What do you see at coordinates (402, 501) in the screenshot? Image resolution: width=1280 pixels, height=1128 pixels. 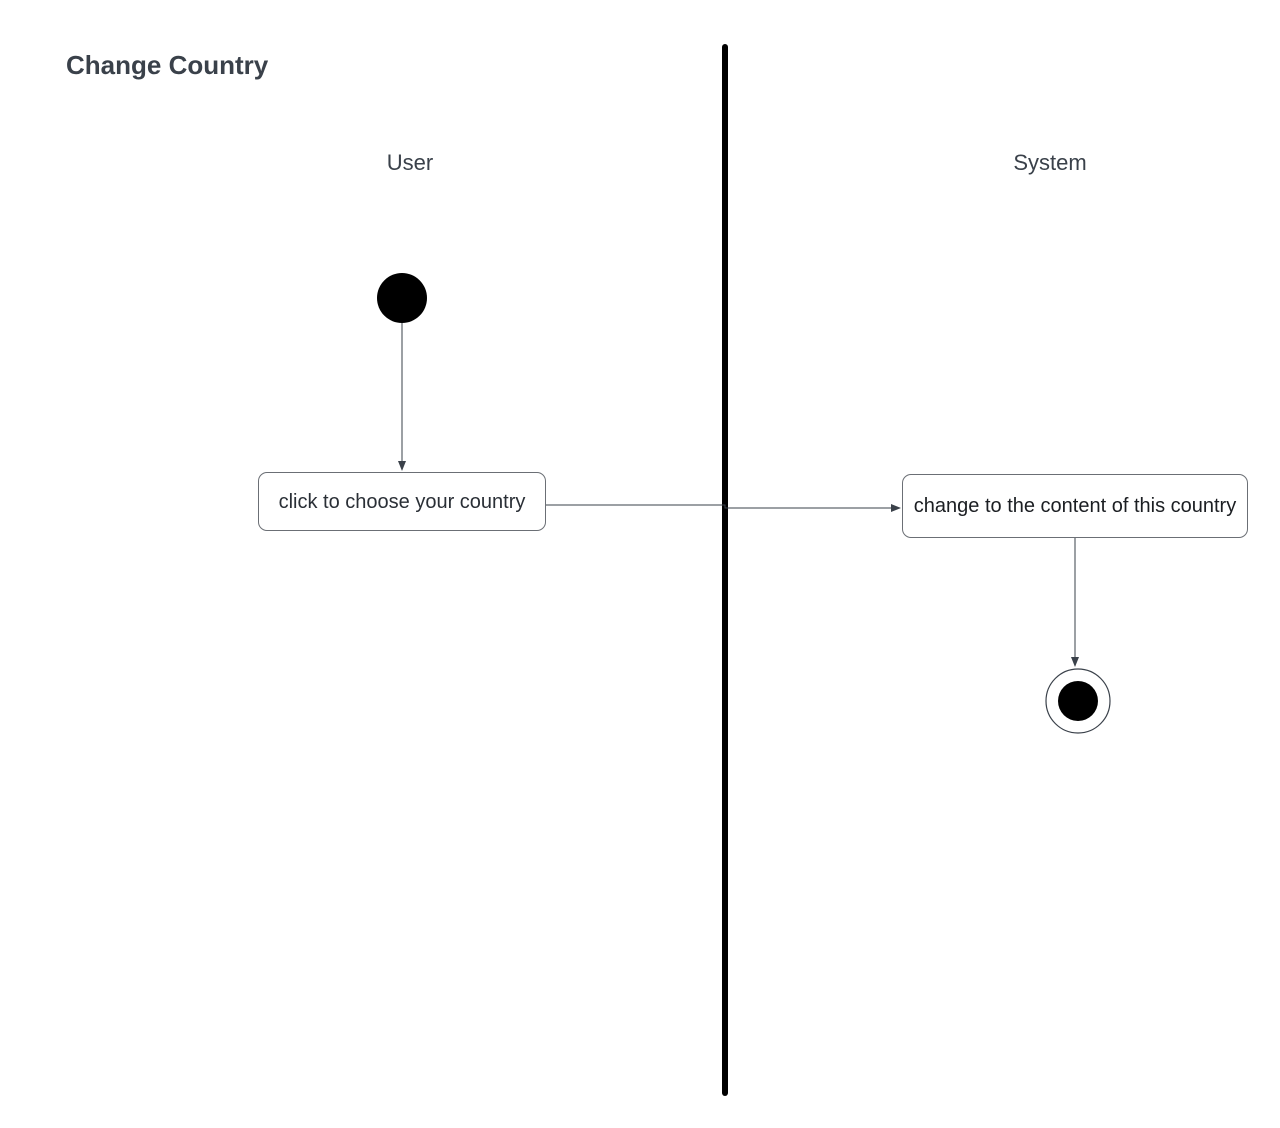 I see `action-choose-country: click to choose your country` at bounding box center [402, 501].